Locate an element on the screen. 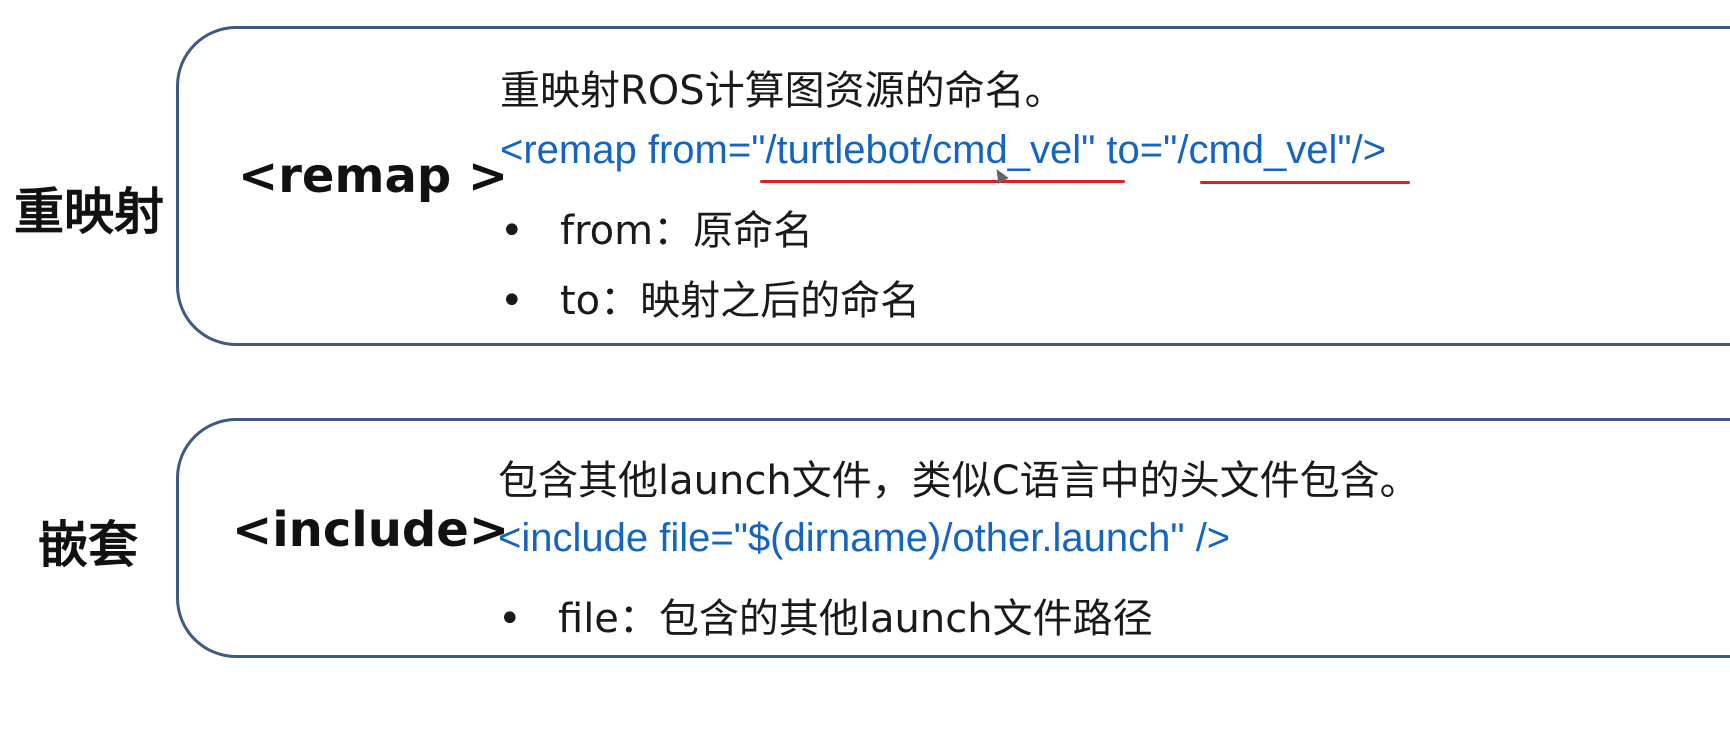 Image resolution: width=1730 pixels, height=732 pixels. include-bullet-file-text: file：包含的其他launch文件路径 is located at coordinates (855, 619).